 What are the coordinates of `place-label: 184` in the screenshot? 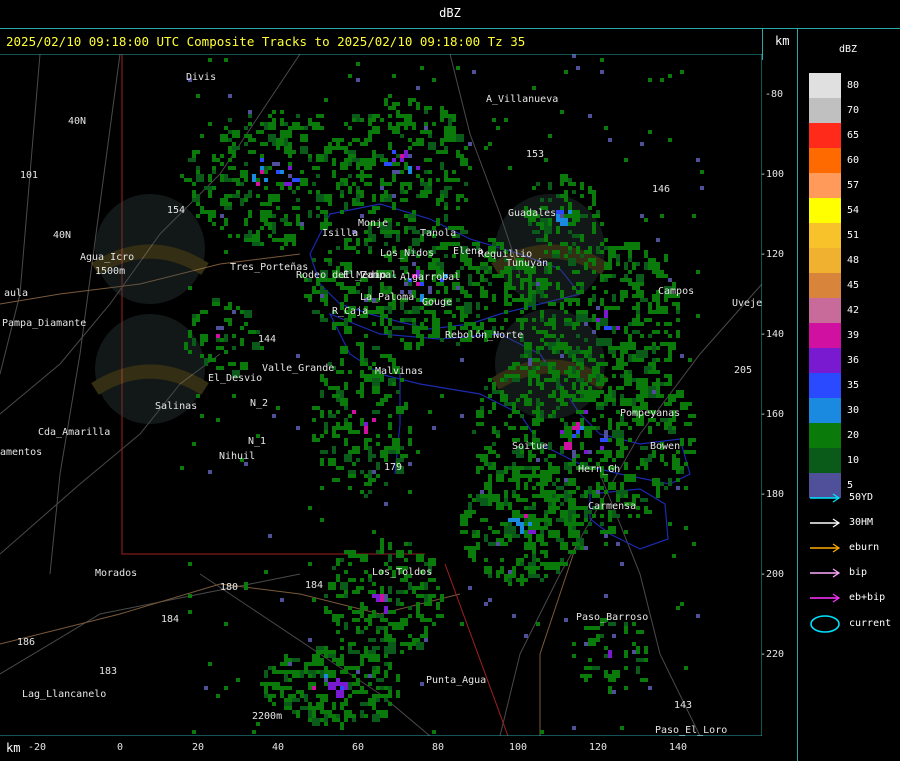 It's located at (170, 619).